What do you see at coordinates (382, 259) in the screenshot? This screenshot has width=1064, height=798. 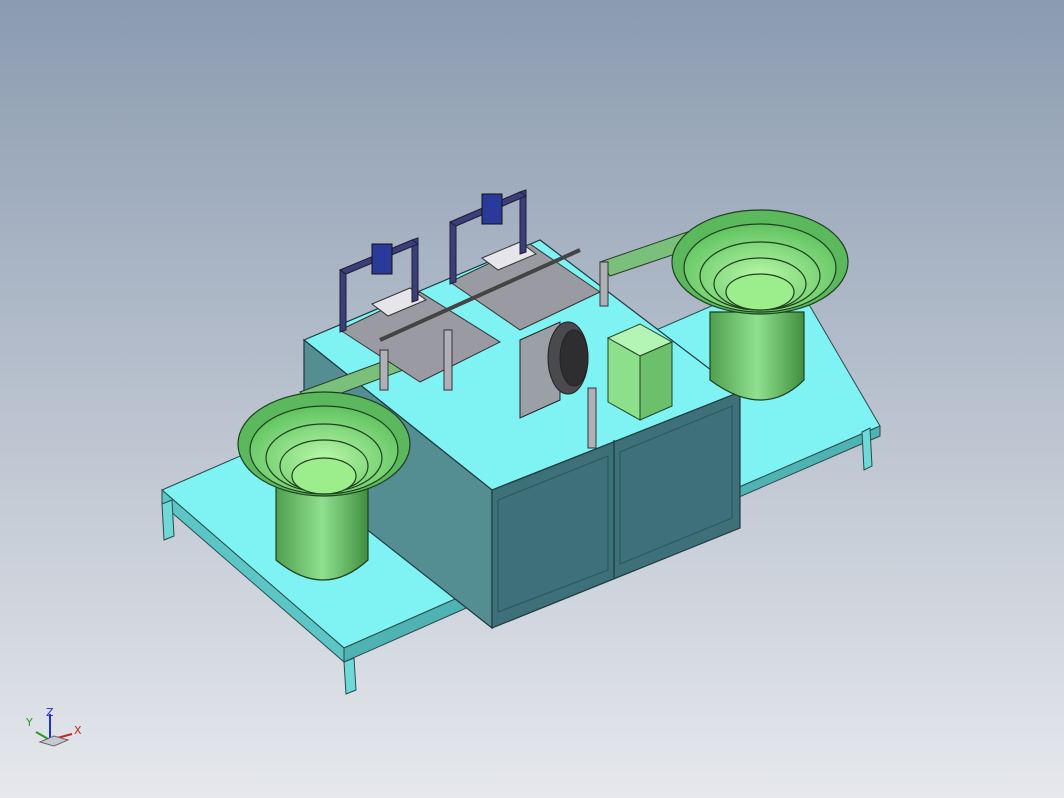 I see `servo-motor-left` at bounding box center [382, 259].